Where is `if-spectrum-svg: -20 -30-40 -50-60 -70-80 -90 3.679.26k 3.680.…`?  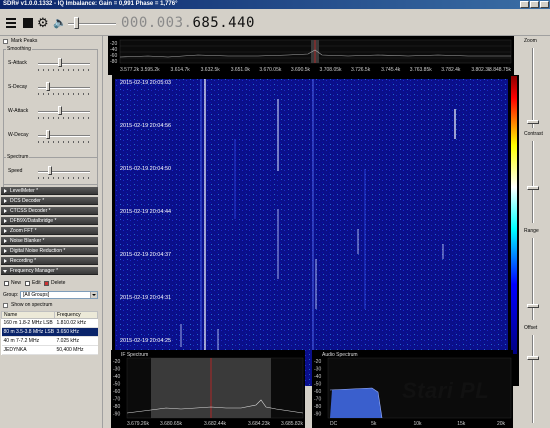 if-spectrum-svg: -20 -30-40 -50-60 -70-80 -90 3.679.26k 3.680.… is located at coordinates (208, 392).